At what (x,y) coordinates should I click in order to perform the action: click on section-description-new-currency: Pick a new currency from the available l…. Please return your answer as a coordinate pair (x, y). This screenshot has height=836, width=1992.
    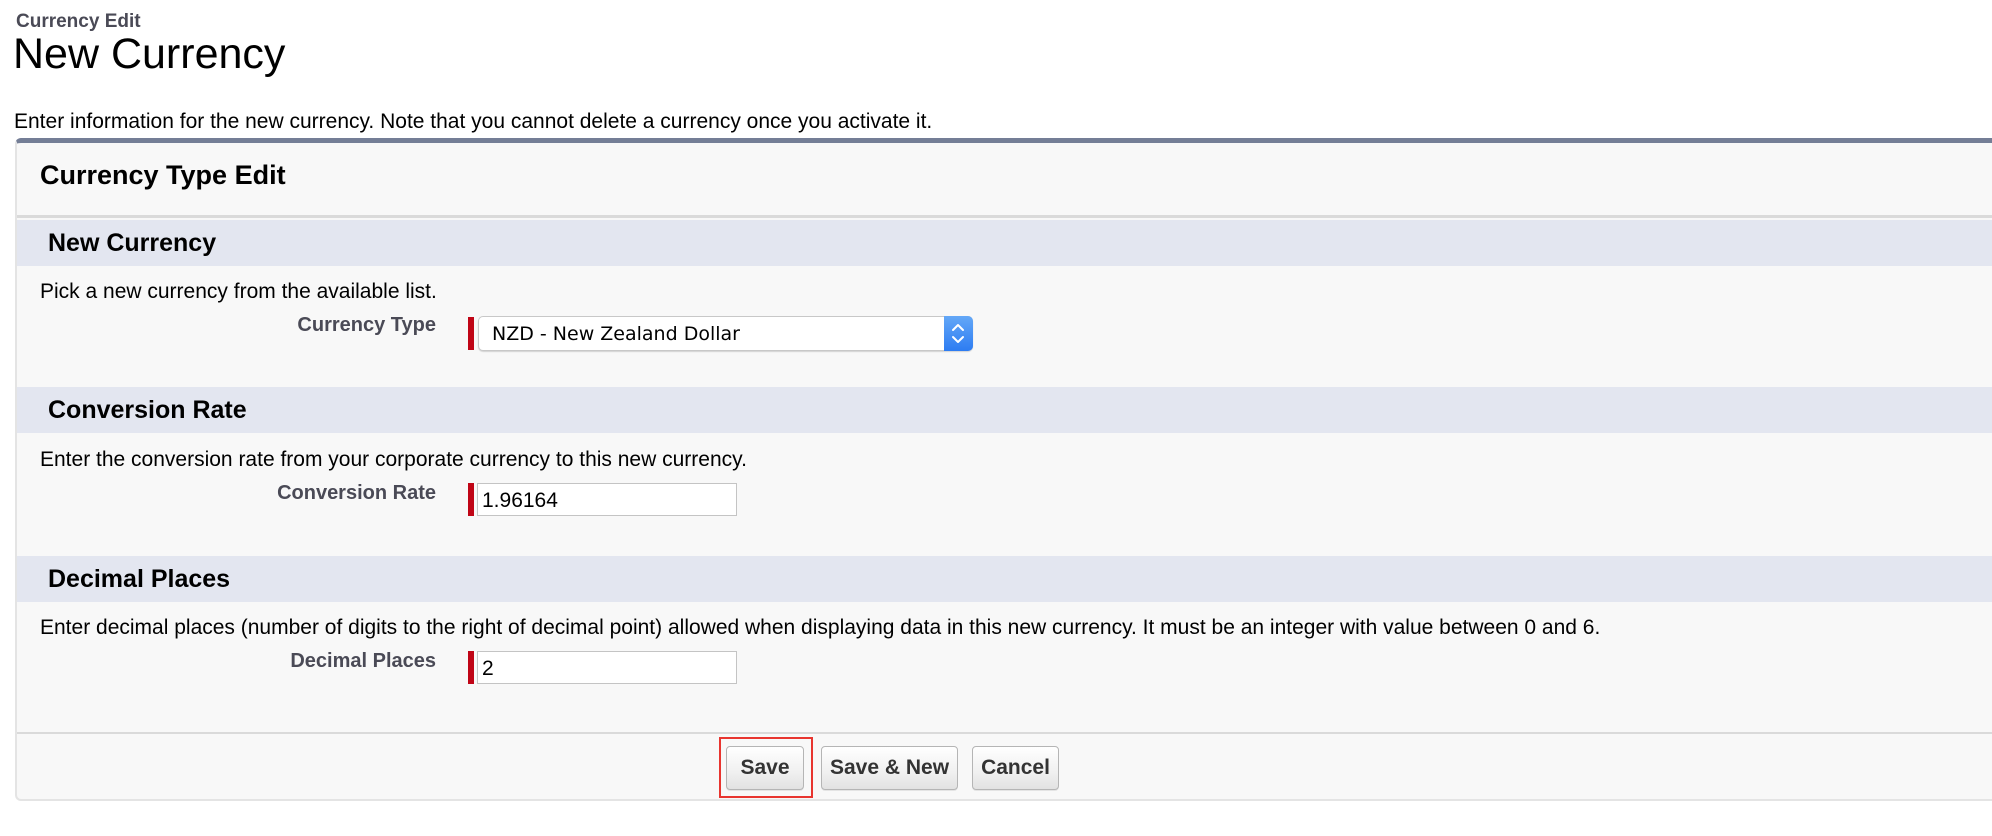
    Looking at the image, I should click on (238, 291).